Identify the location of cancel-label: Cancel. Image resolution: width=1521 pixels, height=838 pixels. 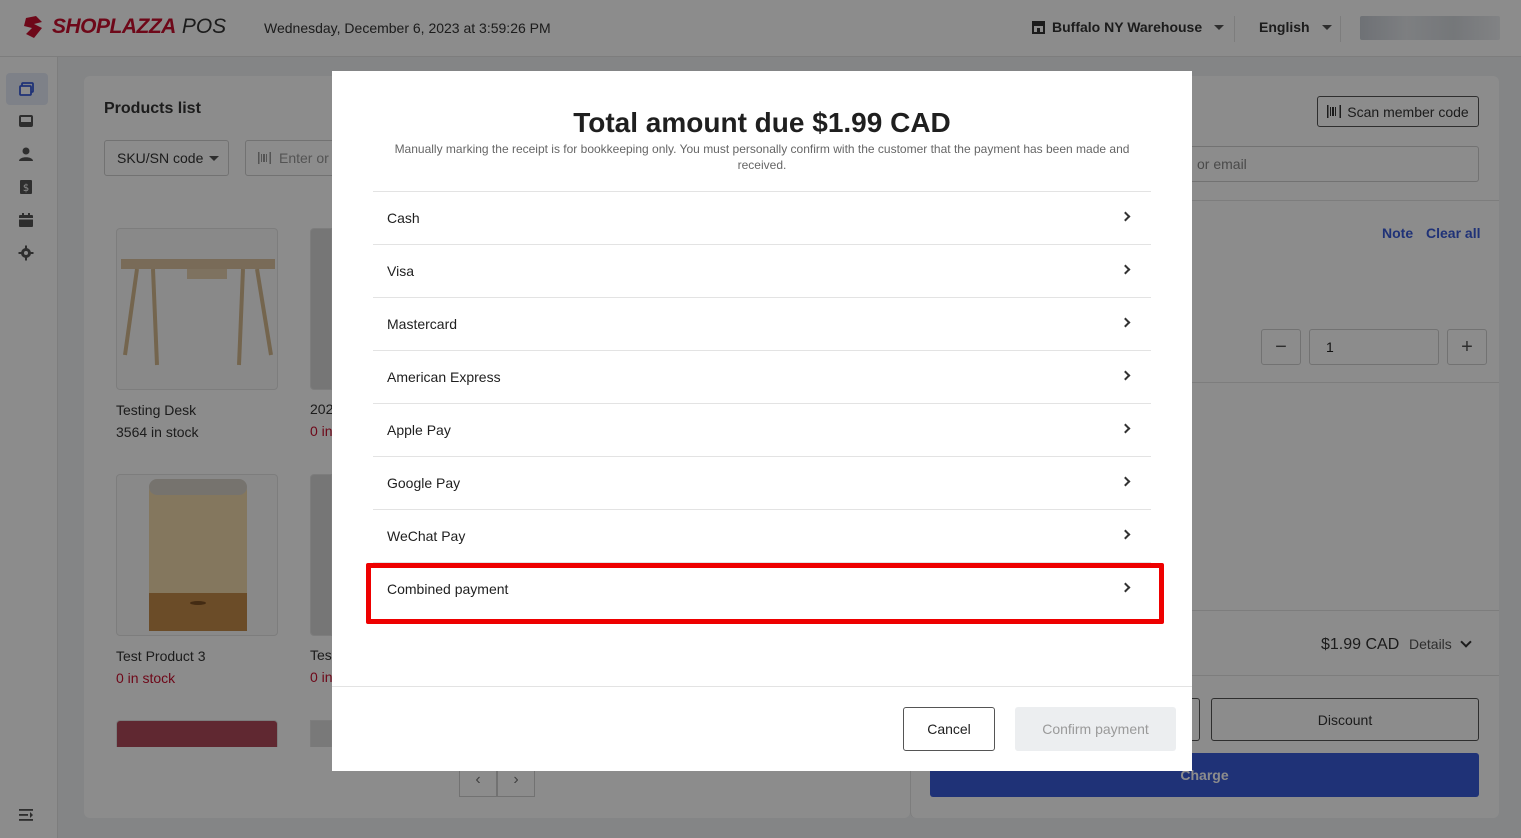
(949, 729).